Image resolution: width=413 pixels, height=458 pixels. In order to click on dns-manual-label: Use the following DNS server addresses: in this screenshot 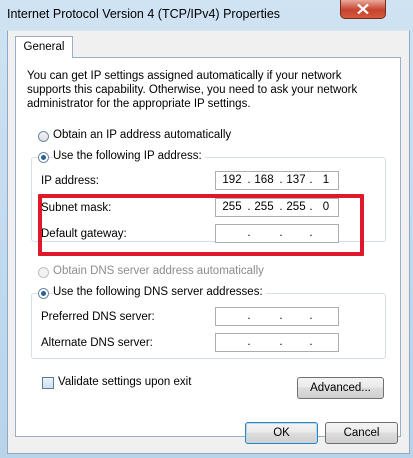, I will do `click(159, 292)`.